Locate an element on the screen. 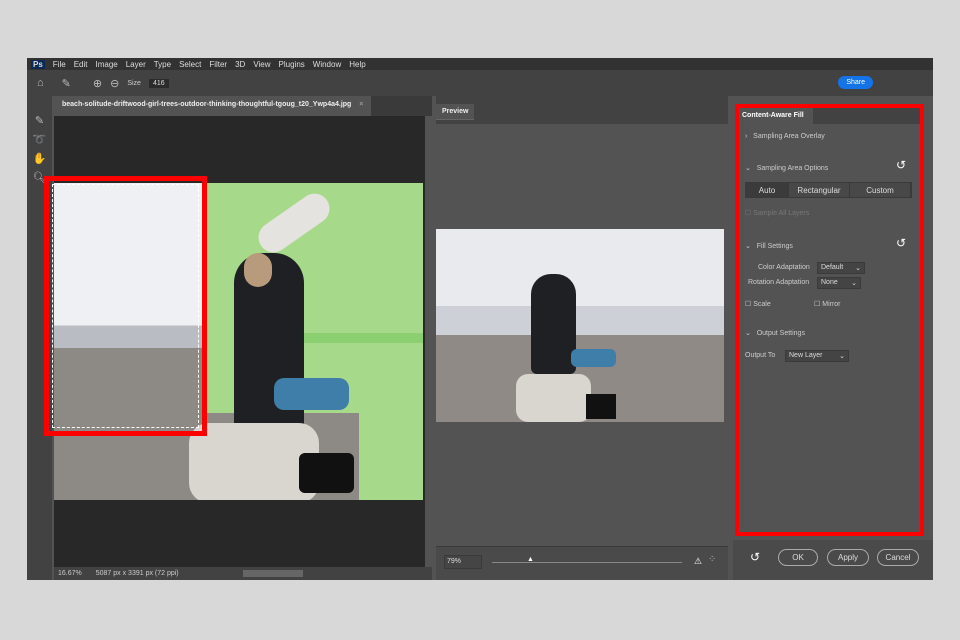 The height and width of the screenshot is (640, 960). apply-button: Apply is located at coordinates (848, 557).